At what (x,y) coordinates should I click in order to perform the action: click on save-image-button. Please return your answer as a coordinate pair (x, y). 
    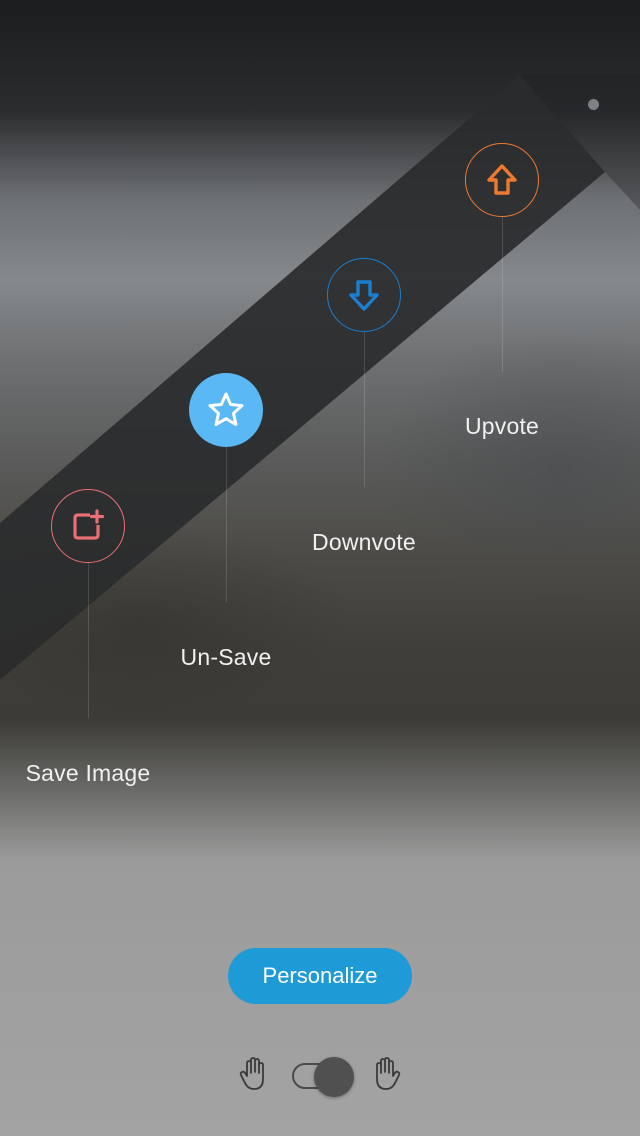
    Looking at the image, I should click on (88, 526).